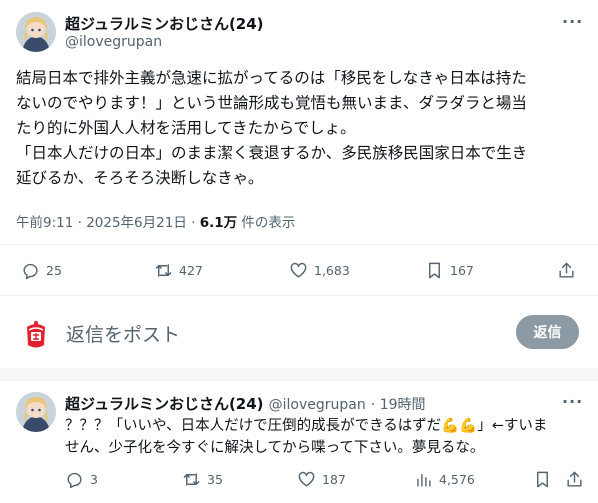  What do you see at coordinates (140, 178) in the screenshot?
I see `tweet-line: 延びるか、そろそろ決断しなきゃ。` at bounding box center [140, 178].